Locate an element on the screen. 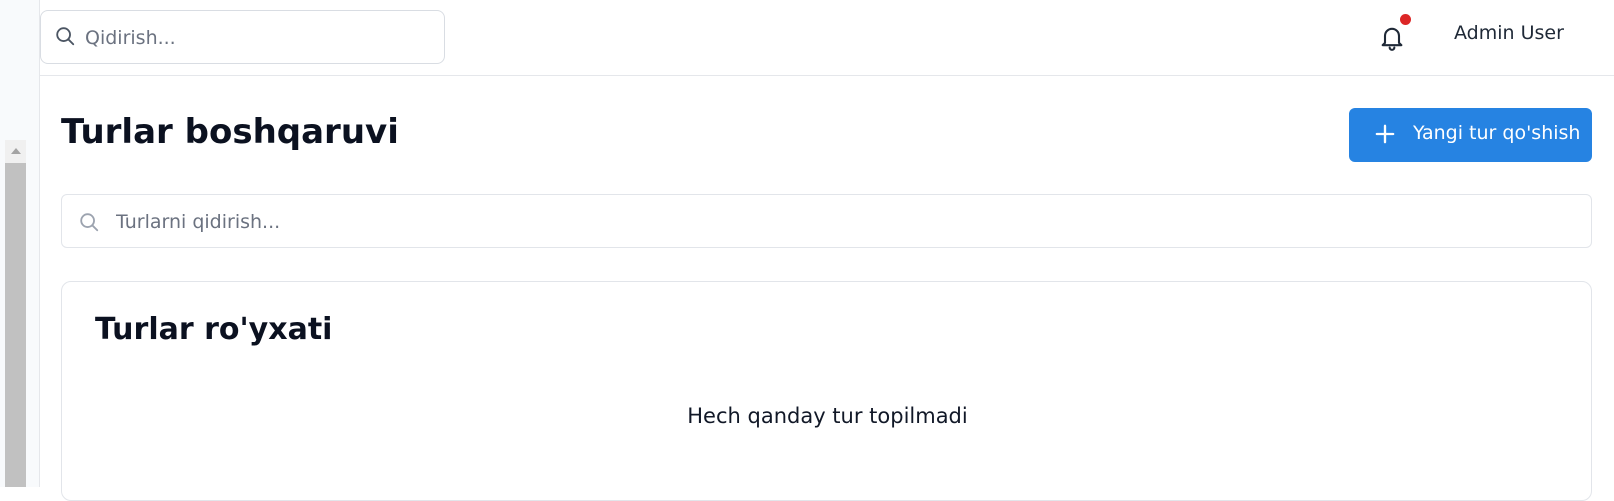  global-search-input is located at coordinates (260, 38).